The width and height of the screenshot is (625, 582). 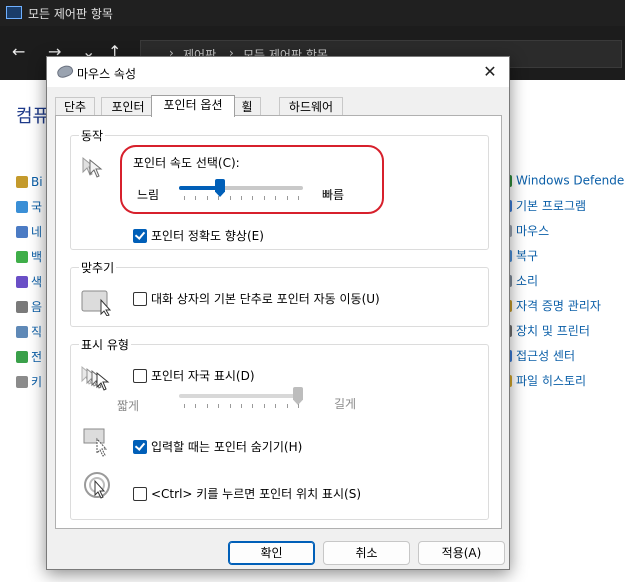 I want to click on speed-highlight-outline, so click(x=252, y=179).